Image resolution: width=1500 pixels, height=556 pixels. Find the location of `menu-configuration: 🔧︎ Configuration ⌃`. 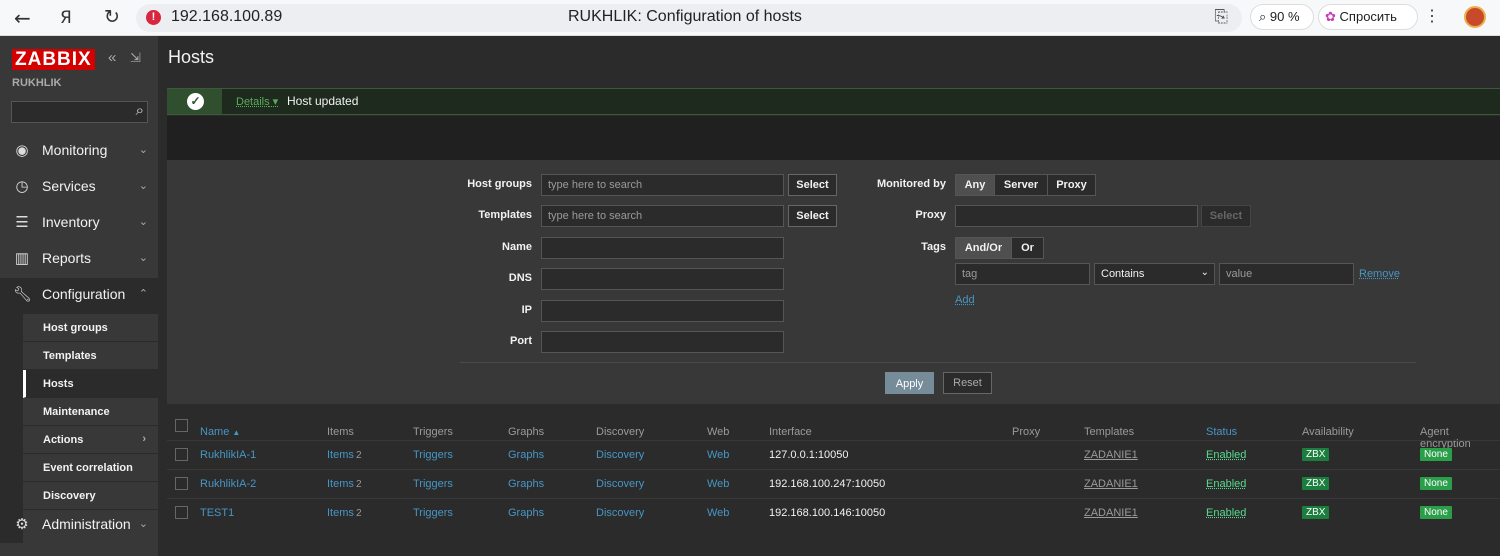

menu-configuration: 🔧︎ Configuration ⌃ is located at coordinates (79, 296).